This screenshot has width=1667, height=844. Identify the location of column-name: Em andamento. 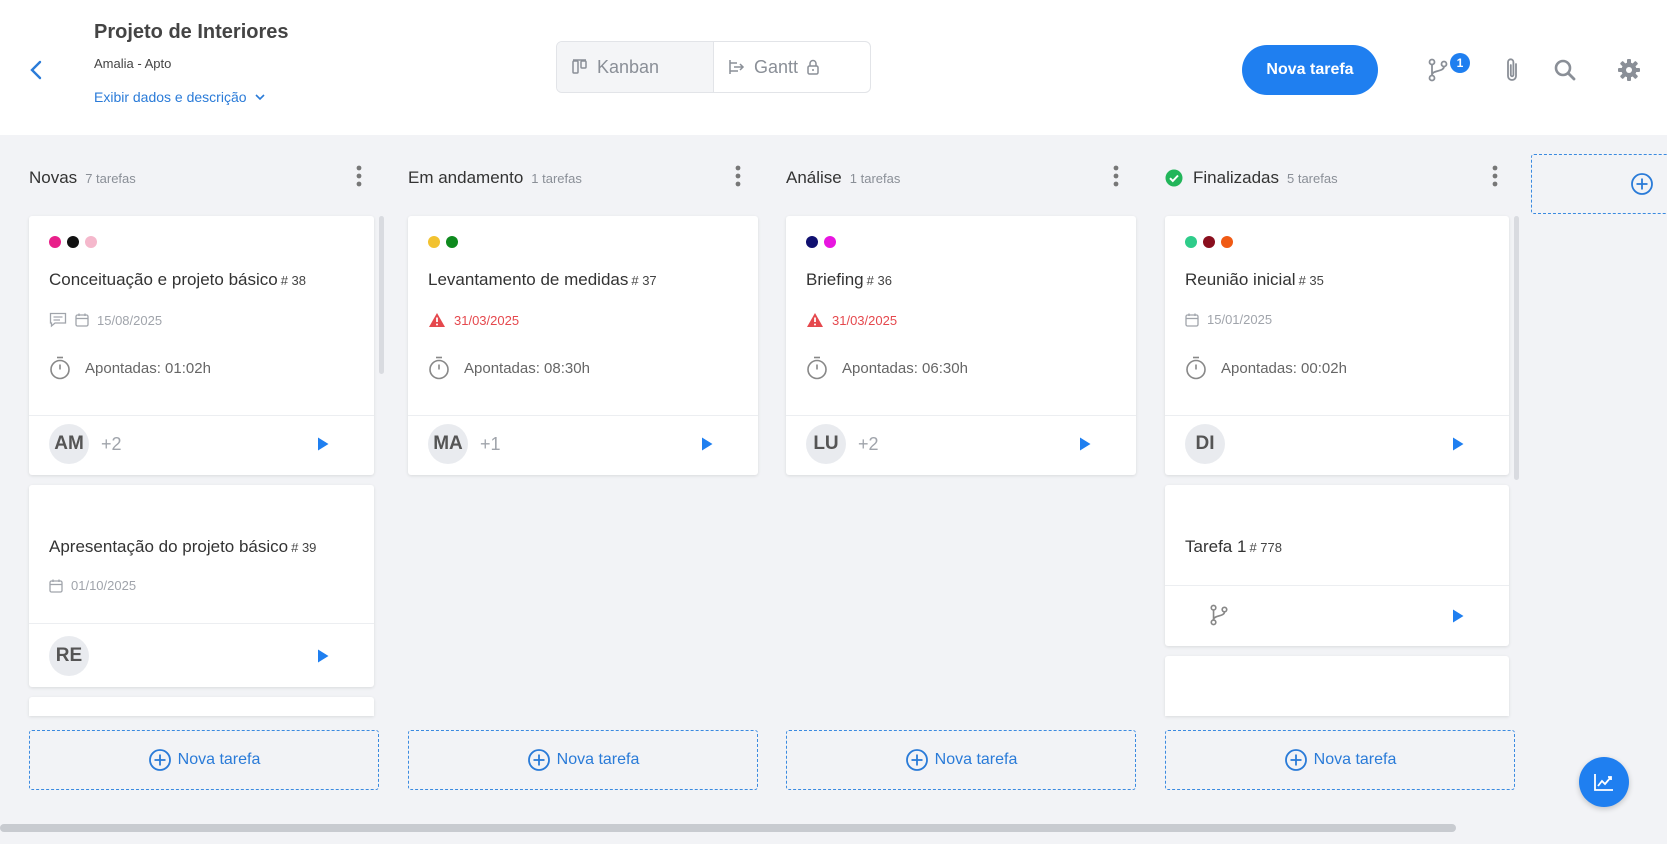
(466, 177).